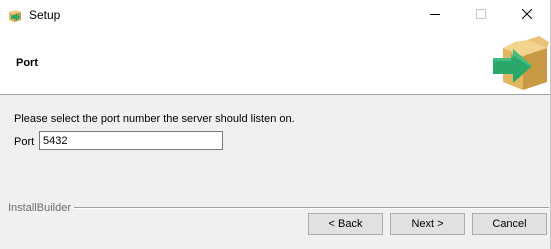  I want to click on cancel-button: Cancel, so click(509, 224).